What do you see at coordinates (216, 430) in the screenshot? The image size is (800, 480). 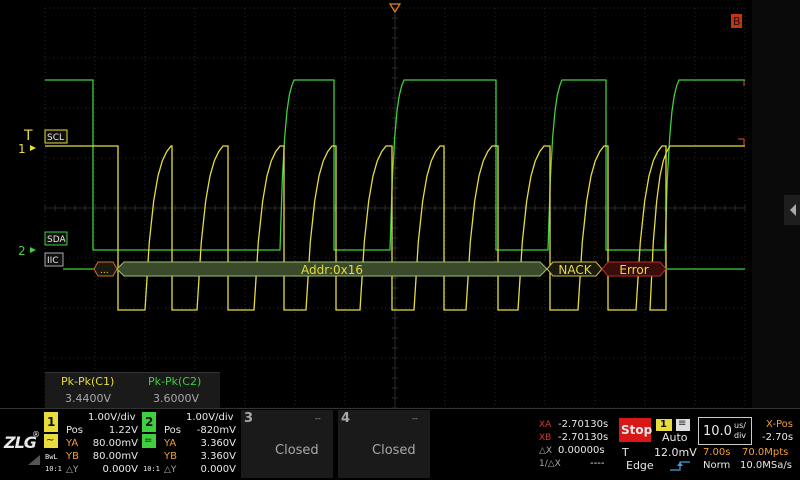 I see `ch2-pos-value: -820mV` at bounding box center [216, 430].